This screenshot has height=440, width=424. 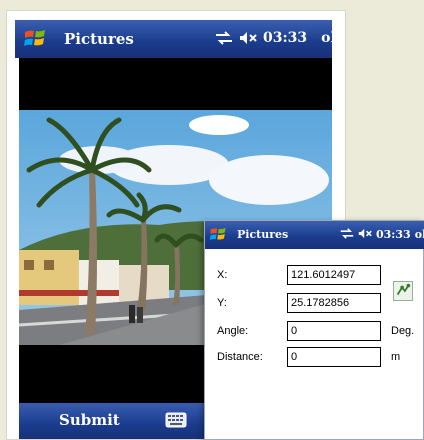 What do you see at coordinates (334, 303) in the screenshot?
I see `y-field: 25.1782856` at bounding box center [334, 303].